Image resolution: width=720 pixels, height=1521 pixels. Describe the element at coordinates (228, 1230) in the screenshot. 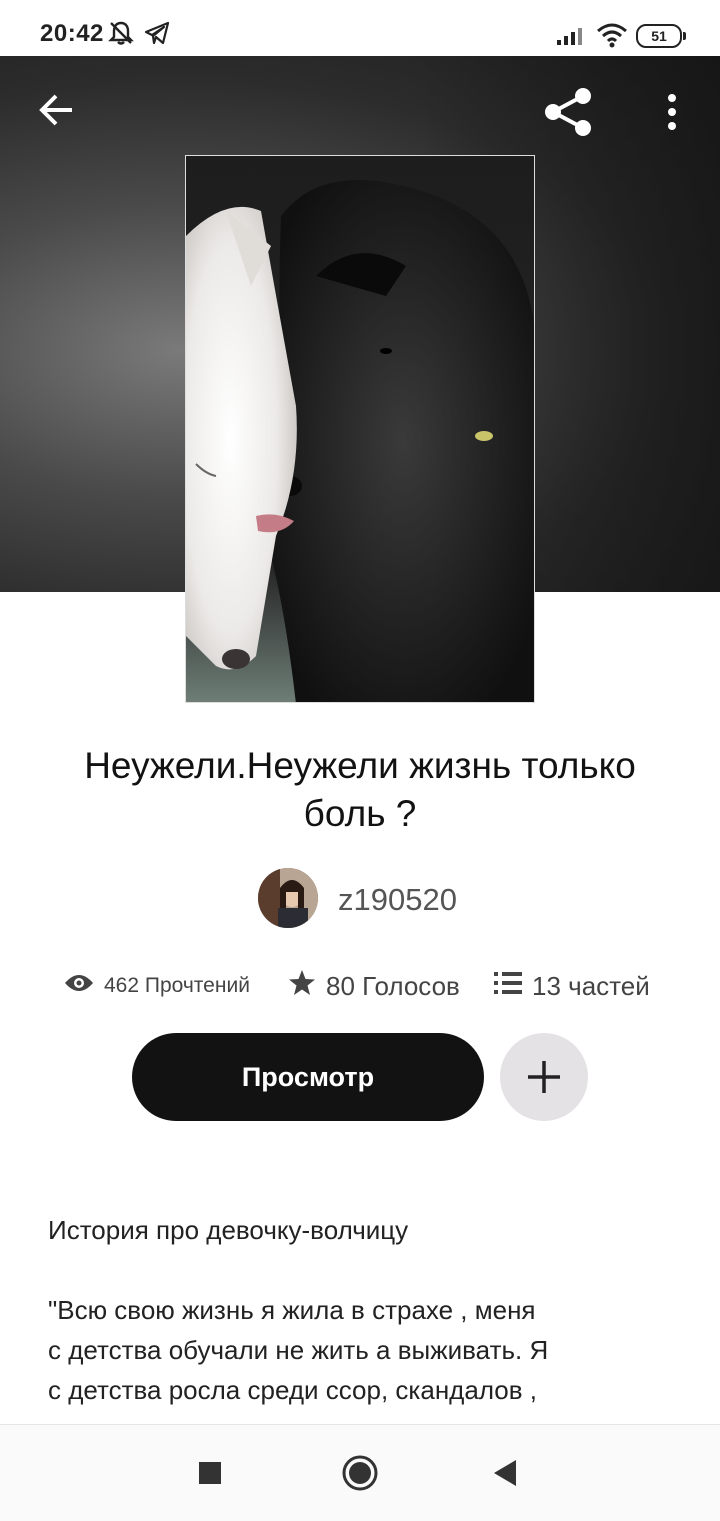

I see `description-line: История про девочку-волчицу` at that location.